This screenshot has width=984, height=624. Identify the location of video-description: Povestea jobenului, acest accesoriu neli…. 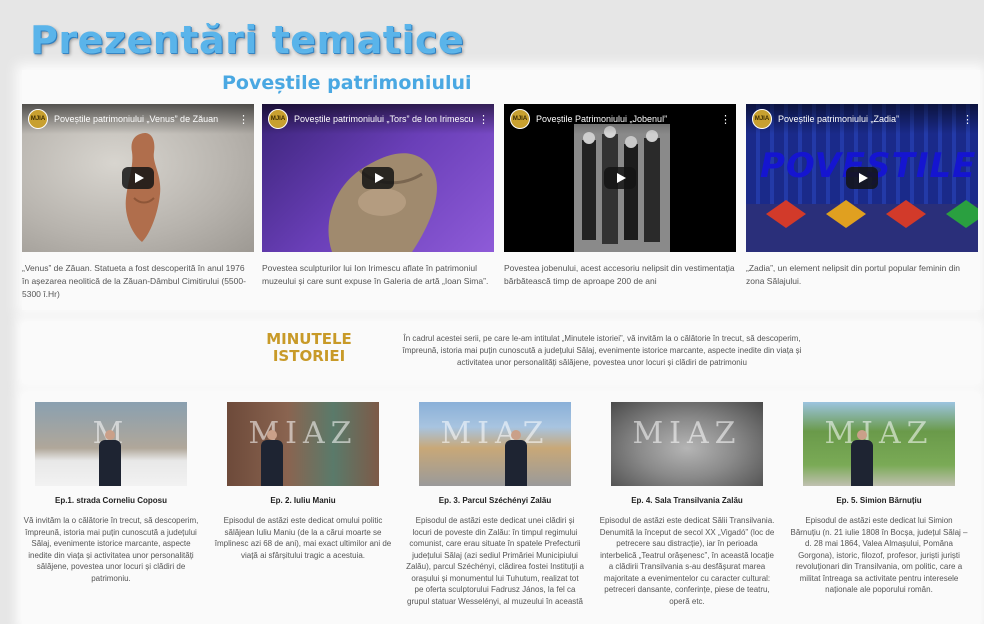
(619, 274).